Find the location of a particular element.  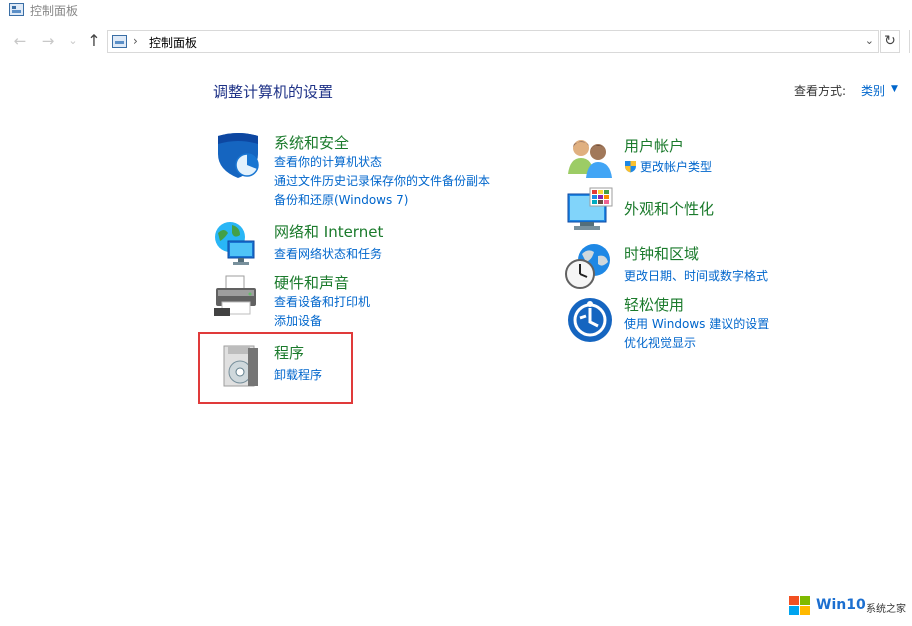

category-user-accounts: 用户帐户 is located at coordinates (654, 145).